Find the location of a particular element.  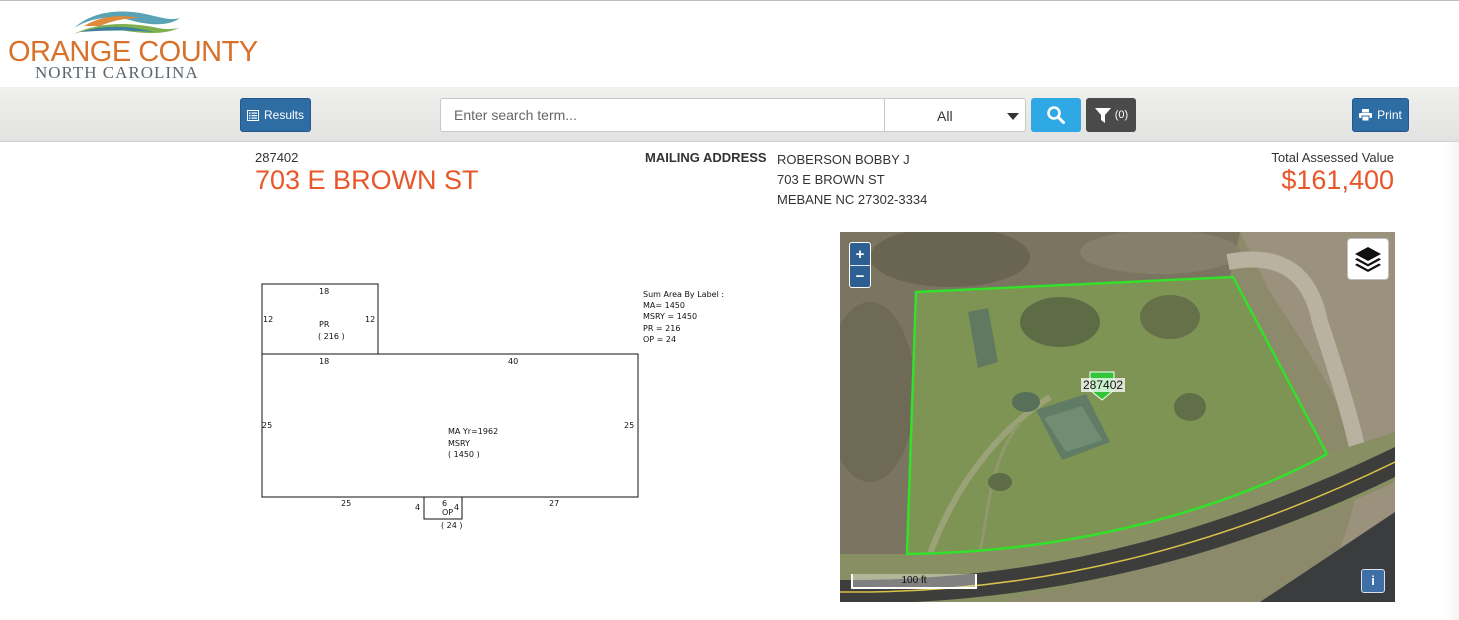

sketch-label: PR is located at coordinates (324, 324).